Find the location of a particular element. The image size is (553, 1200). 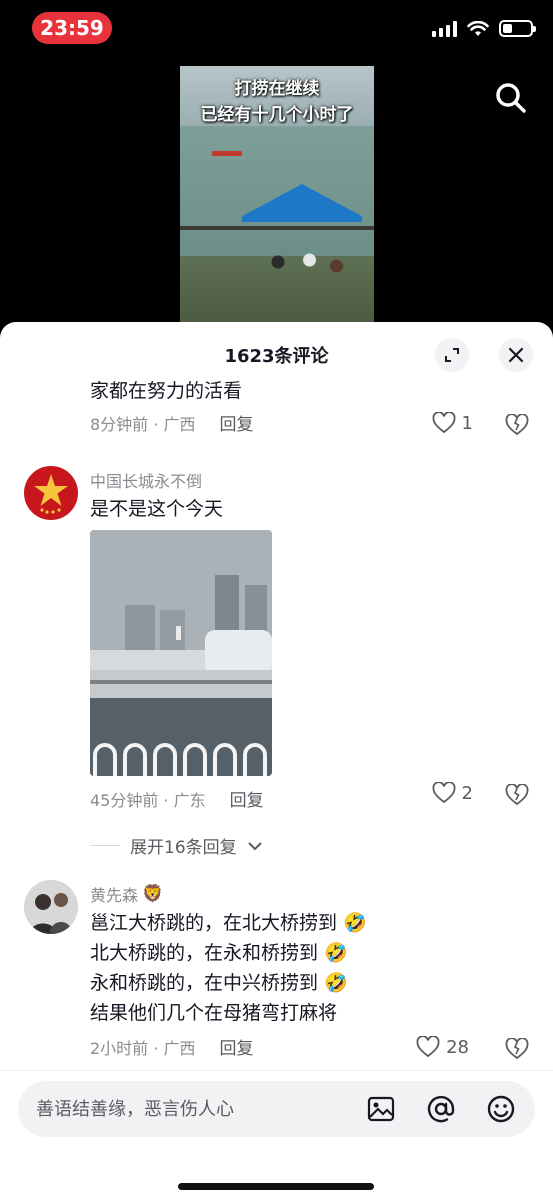

comment-time-location: 2小时前 · 广西 is located at coordinates (143, 1048).